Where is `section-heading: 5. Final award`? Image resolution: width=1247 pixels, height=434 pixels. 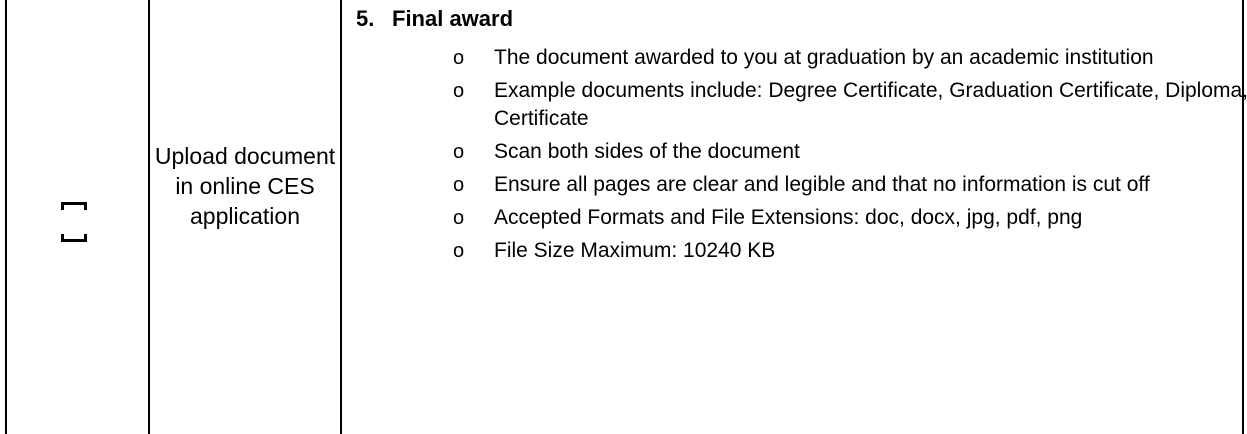
section-heading: 5. Final award is located at coordinates (434, 19).